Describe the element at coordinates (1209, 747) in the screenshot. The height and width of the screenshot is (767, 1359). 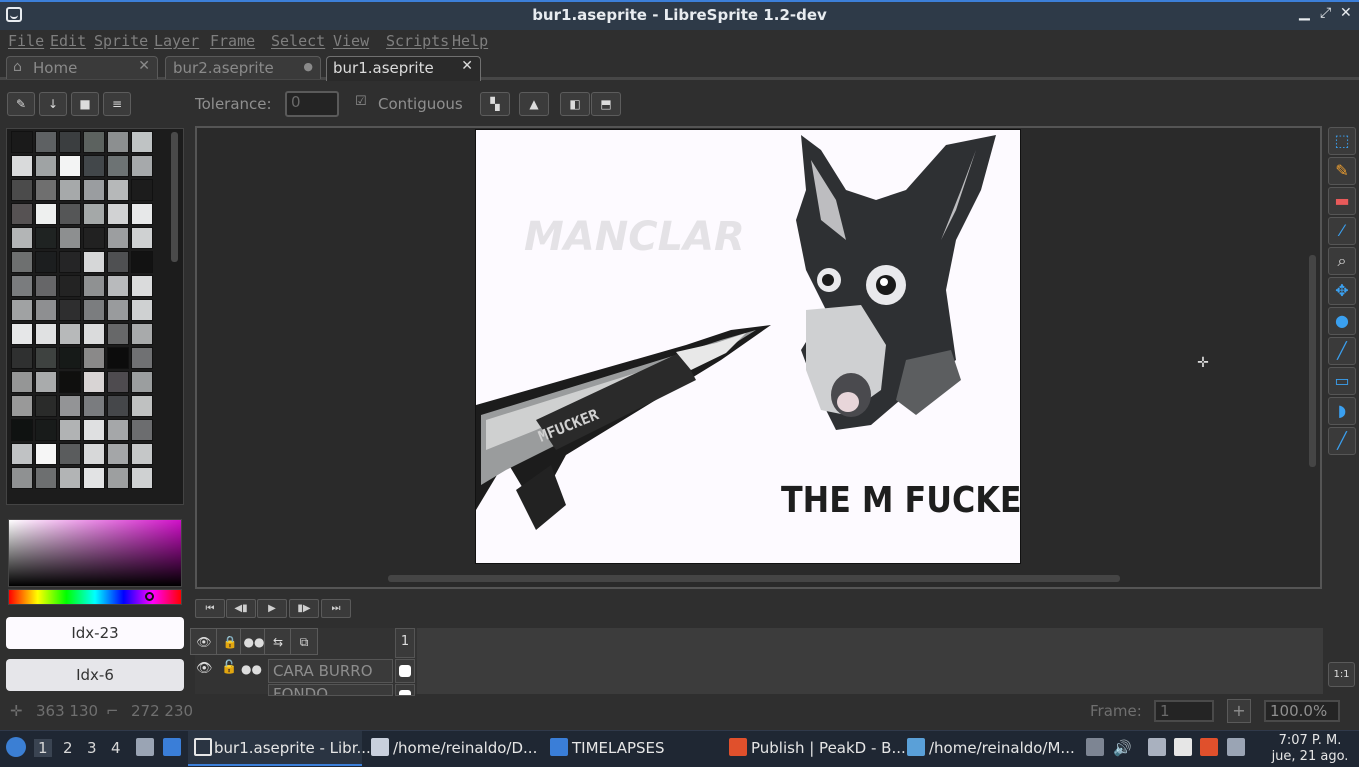
I see `tray-brave-icon` at that location.